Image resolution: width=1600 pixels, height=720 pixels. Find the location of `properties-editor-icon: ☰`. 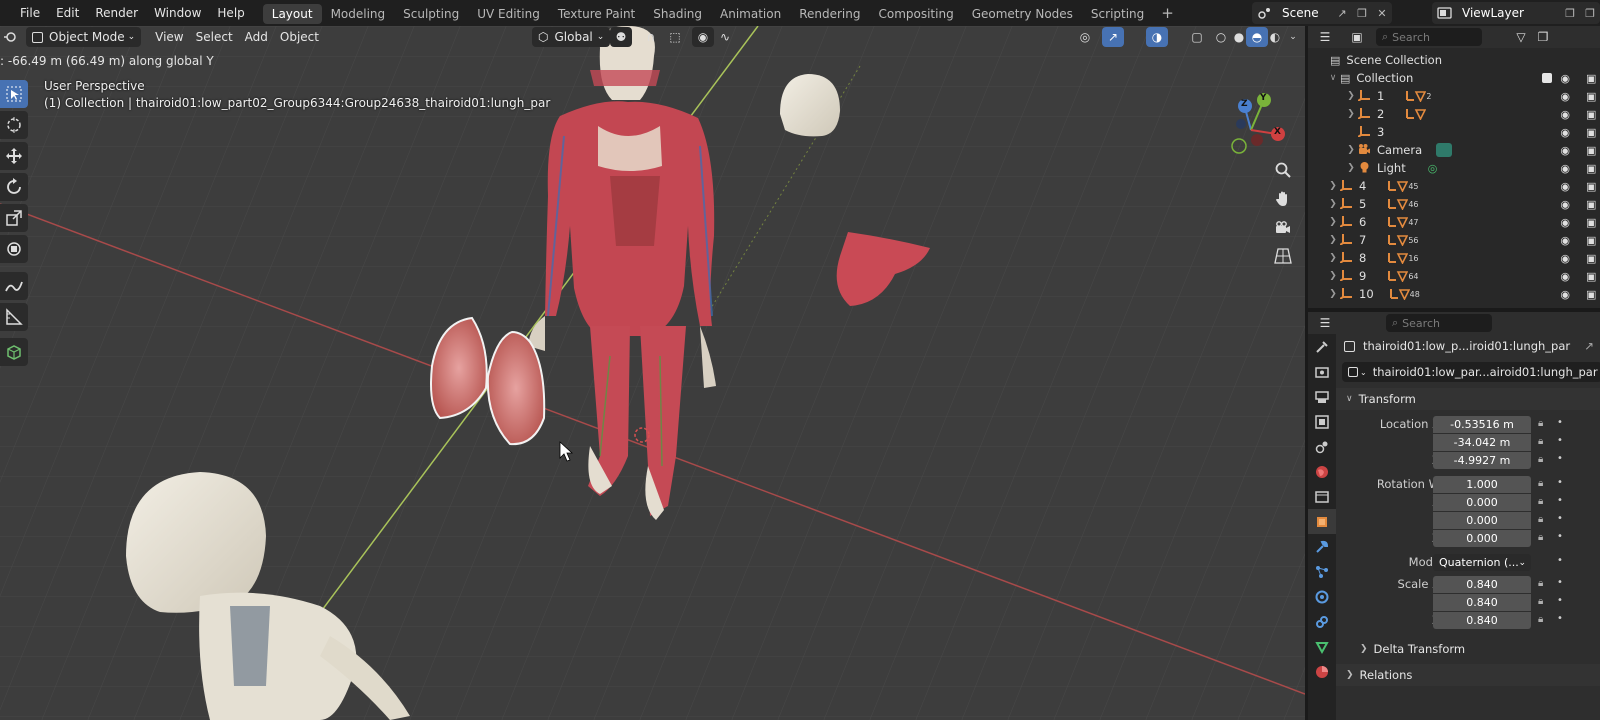

properties-editor-icon: ☰ is located at coordinates (1325, 323).